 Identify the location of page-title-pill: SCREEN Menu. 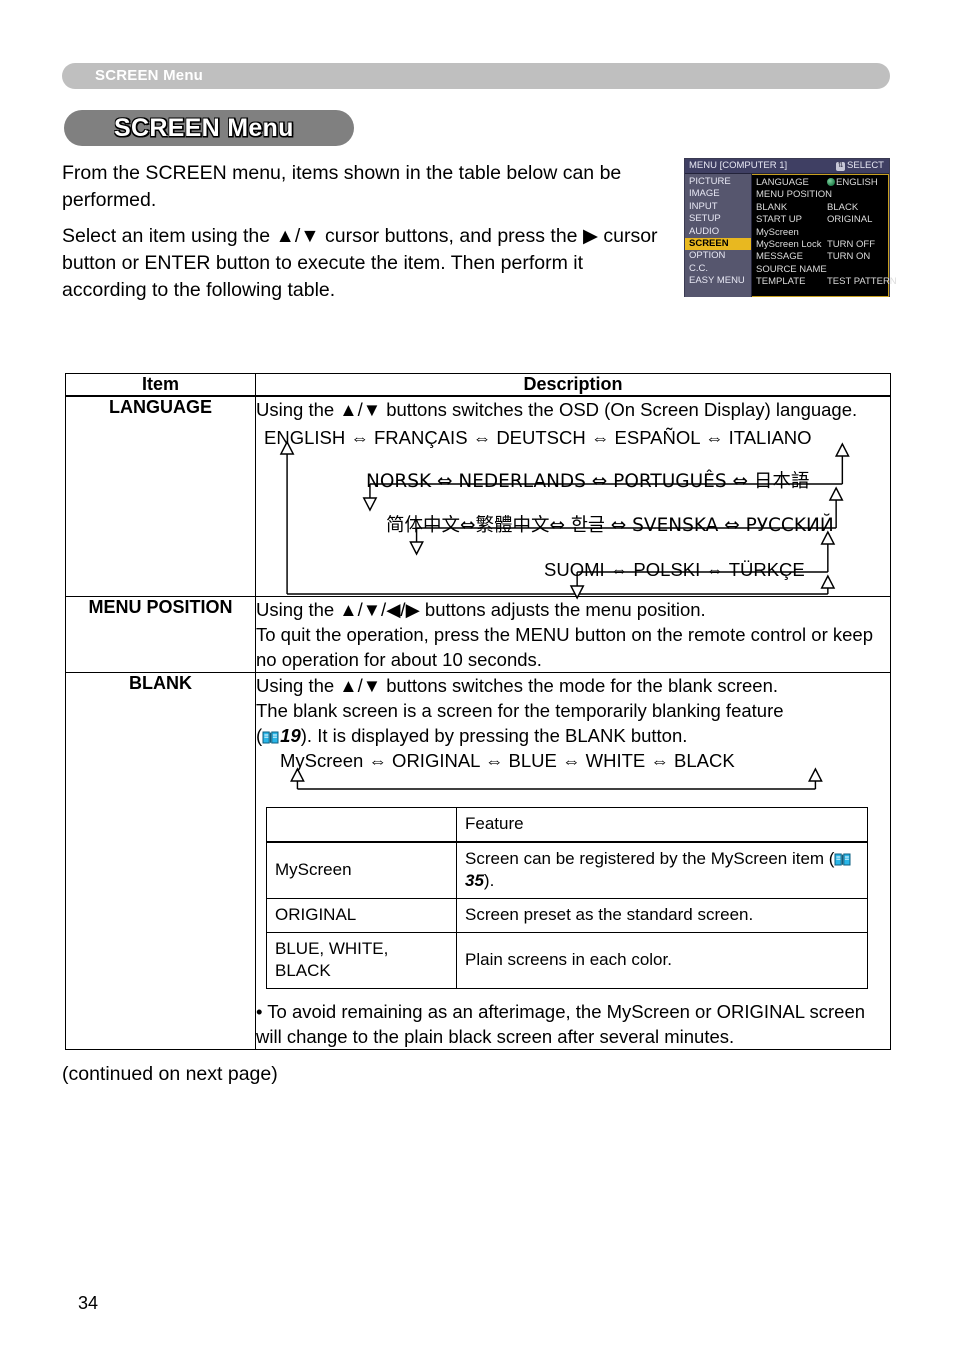
(209, 128).